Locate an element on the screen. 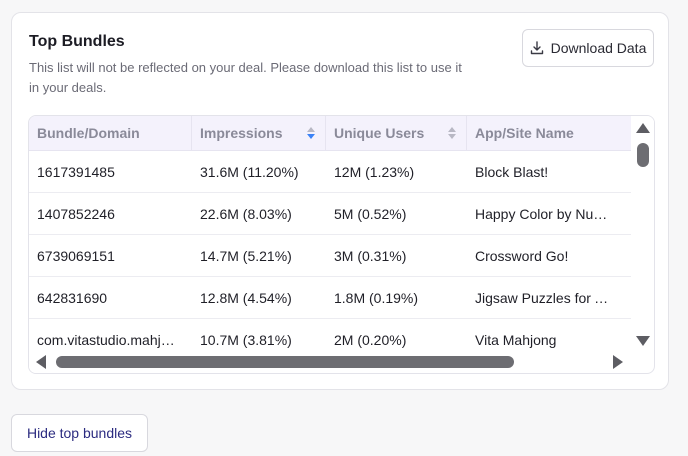 The image size is (688, 456). cell-app-site-name: Crossword Go! is located at coordinates (522, 255).